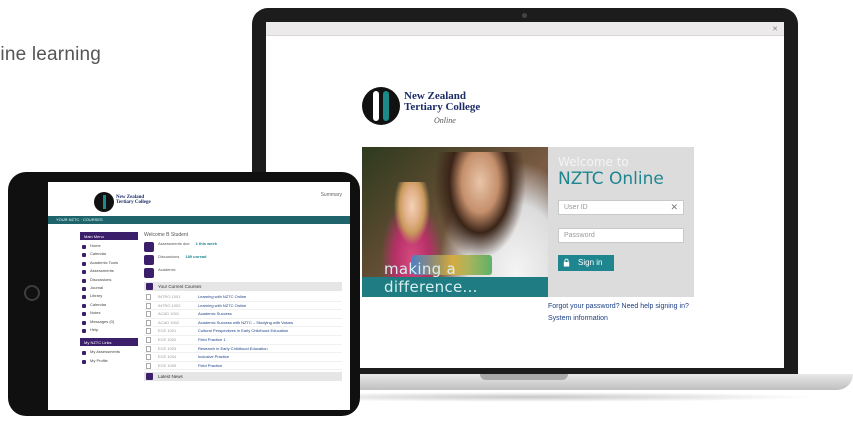  What do you see at coordinates (621, 207) in the screenshot?
I see `userid-input: User ID ✕` at bounding box center [621, 207].